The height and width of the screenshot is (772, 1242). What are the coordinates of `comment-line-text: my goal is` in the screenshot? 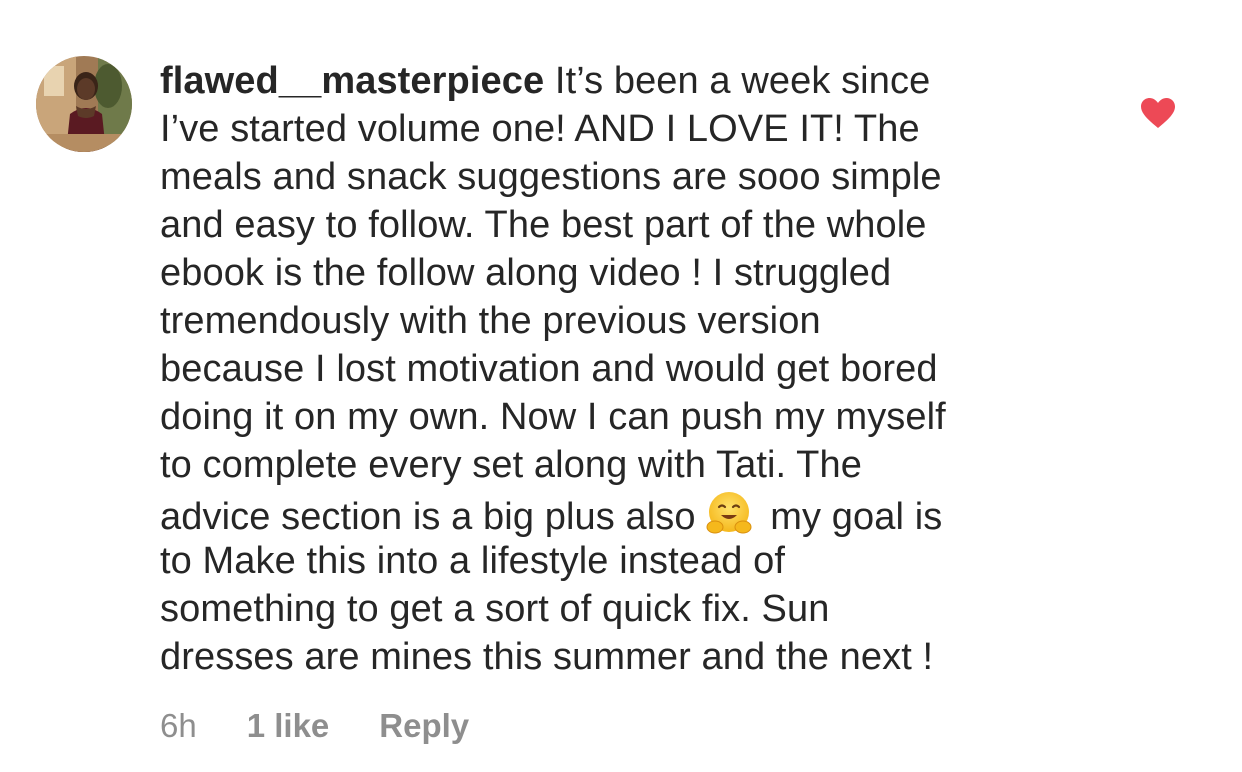 It's located at (856, 517).